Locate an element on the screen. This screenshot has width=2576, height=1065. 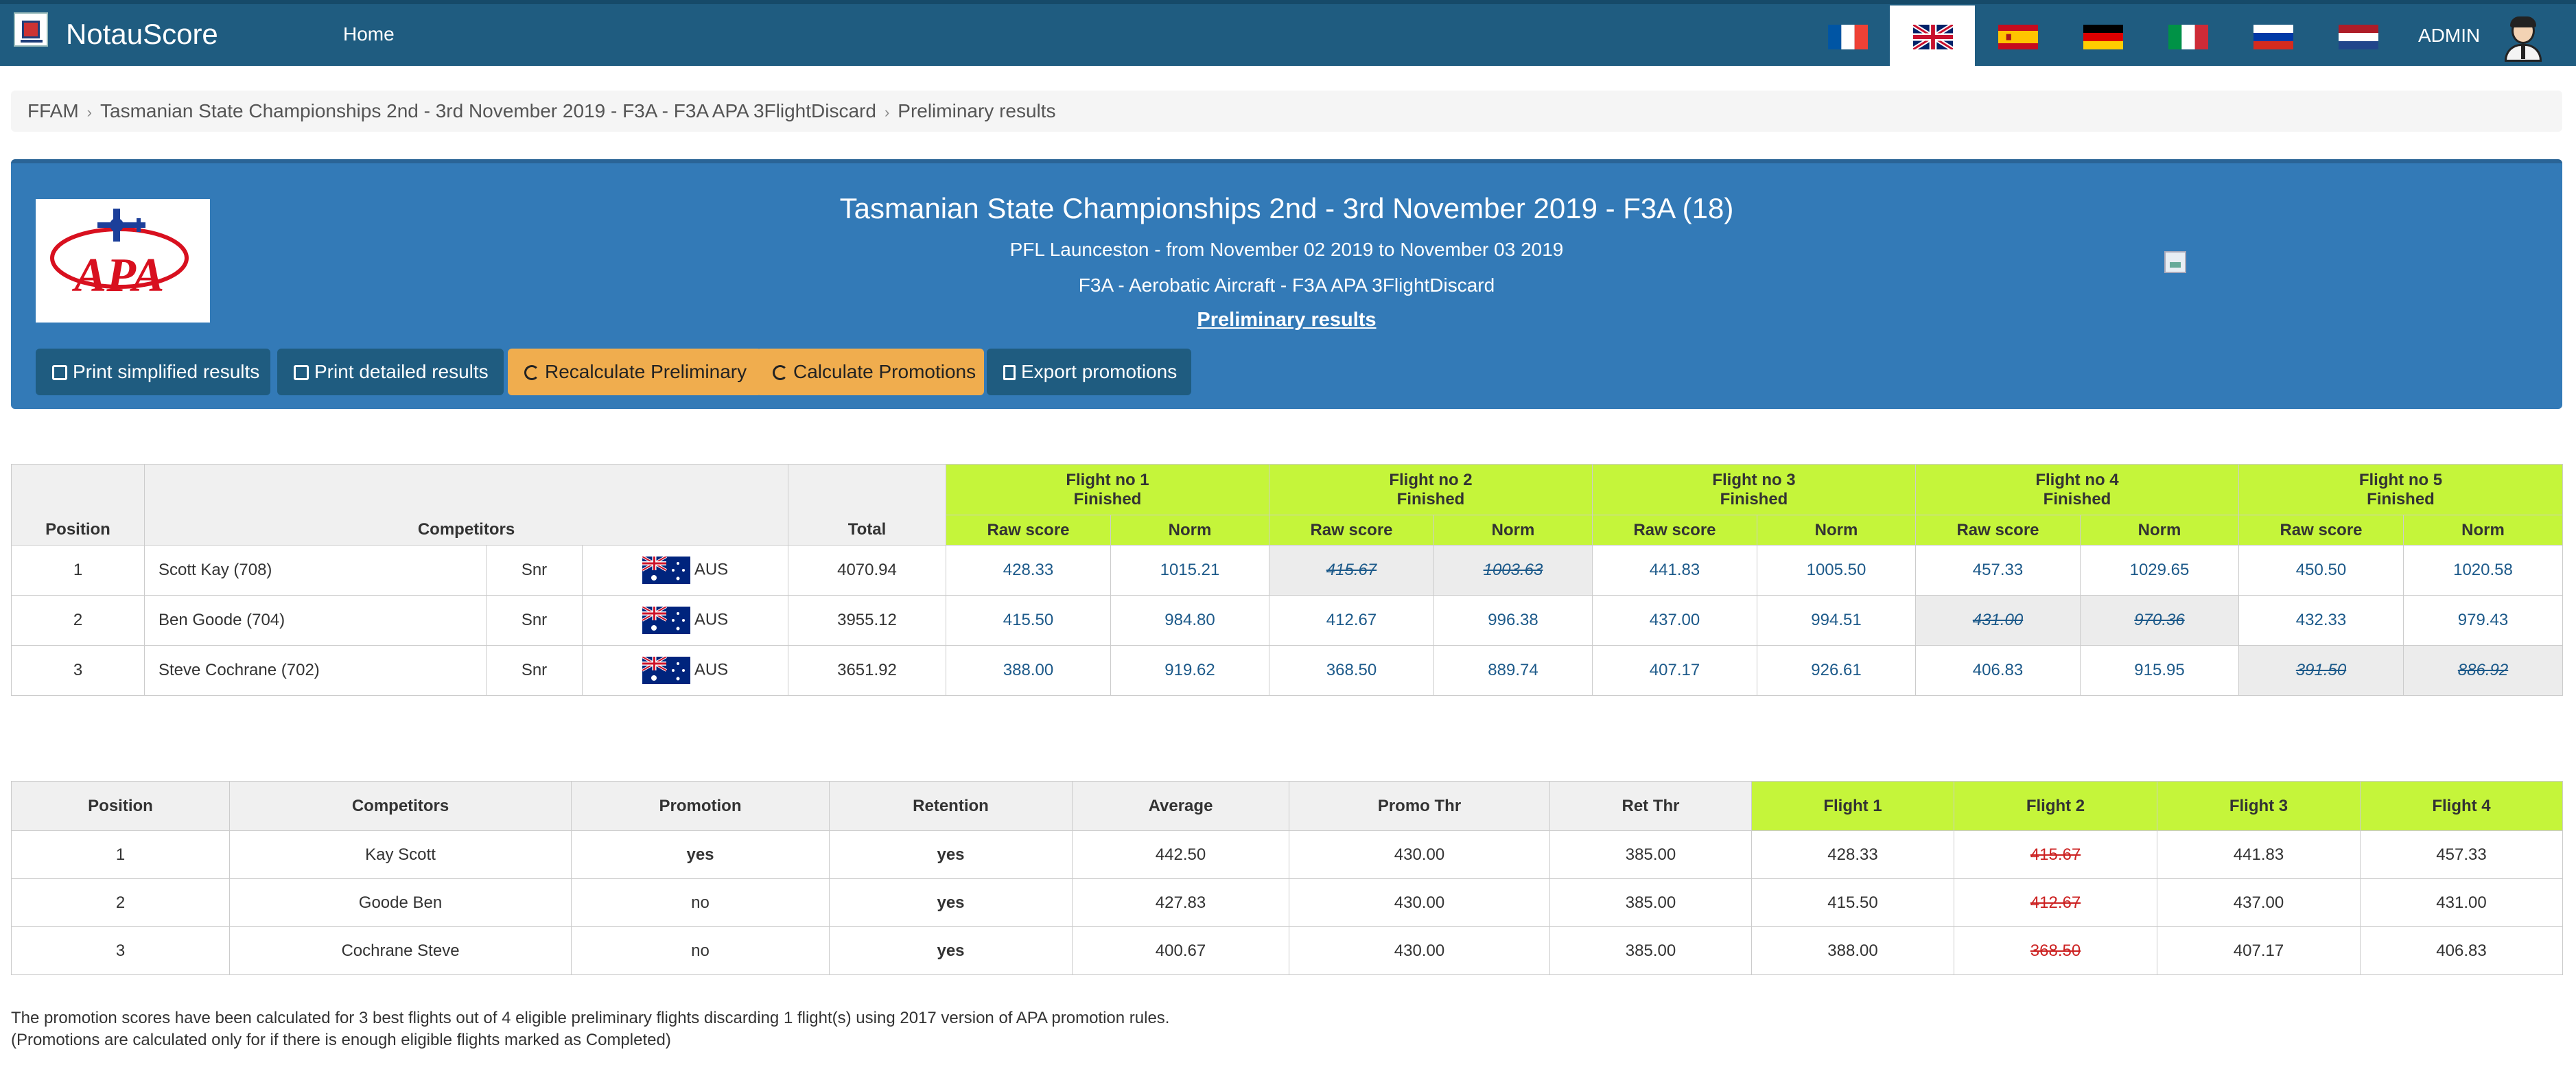
raw-score-cell: 415.67 is located at coordinates (1351, 570).